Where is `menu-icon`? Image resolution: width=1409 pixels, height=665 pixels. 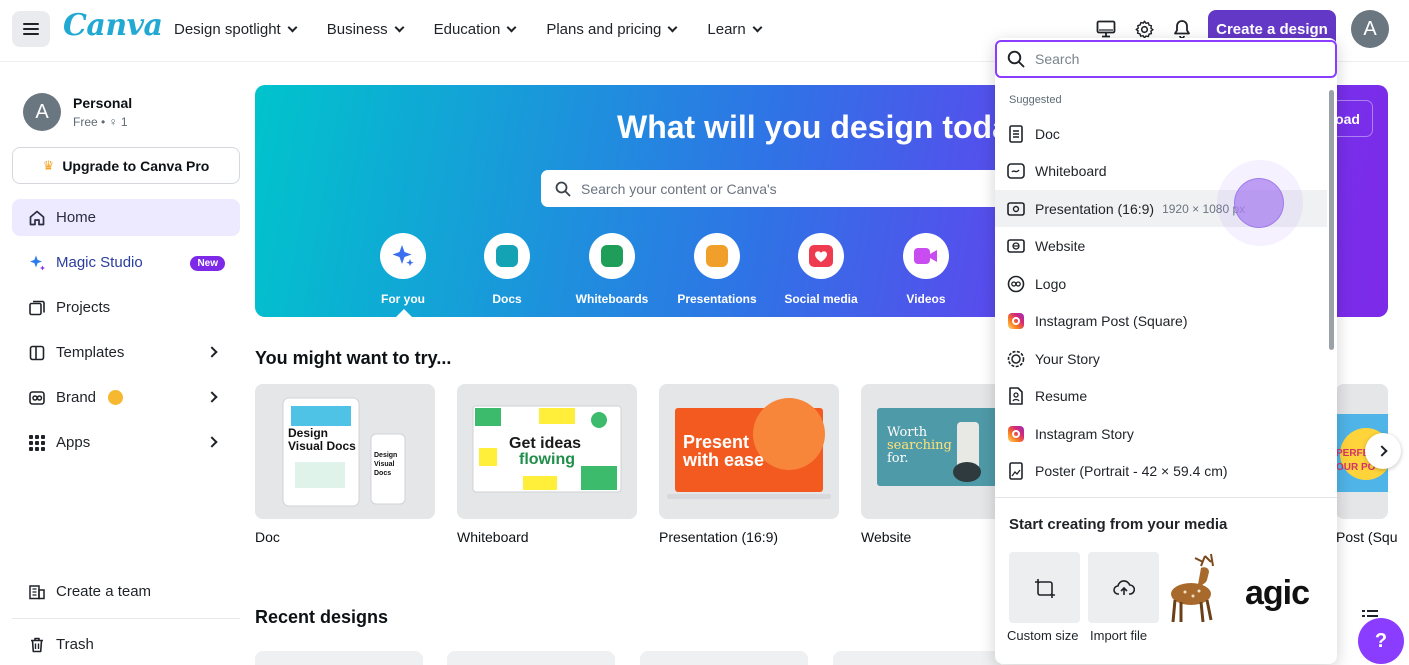 menu-icon is located at coordinates (31, 29).